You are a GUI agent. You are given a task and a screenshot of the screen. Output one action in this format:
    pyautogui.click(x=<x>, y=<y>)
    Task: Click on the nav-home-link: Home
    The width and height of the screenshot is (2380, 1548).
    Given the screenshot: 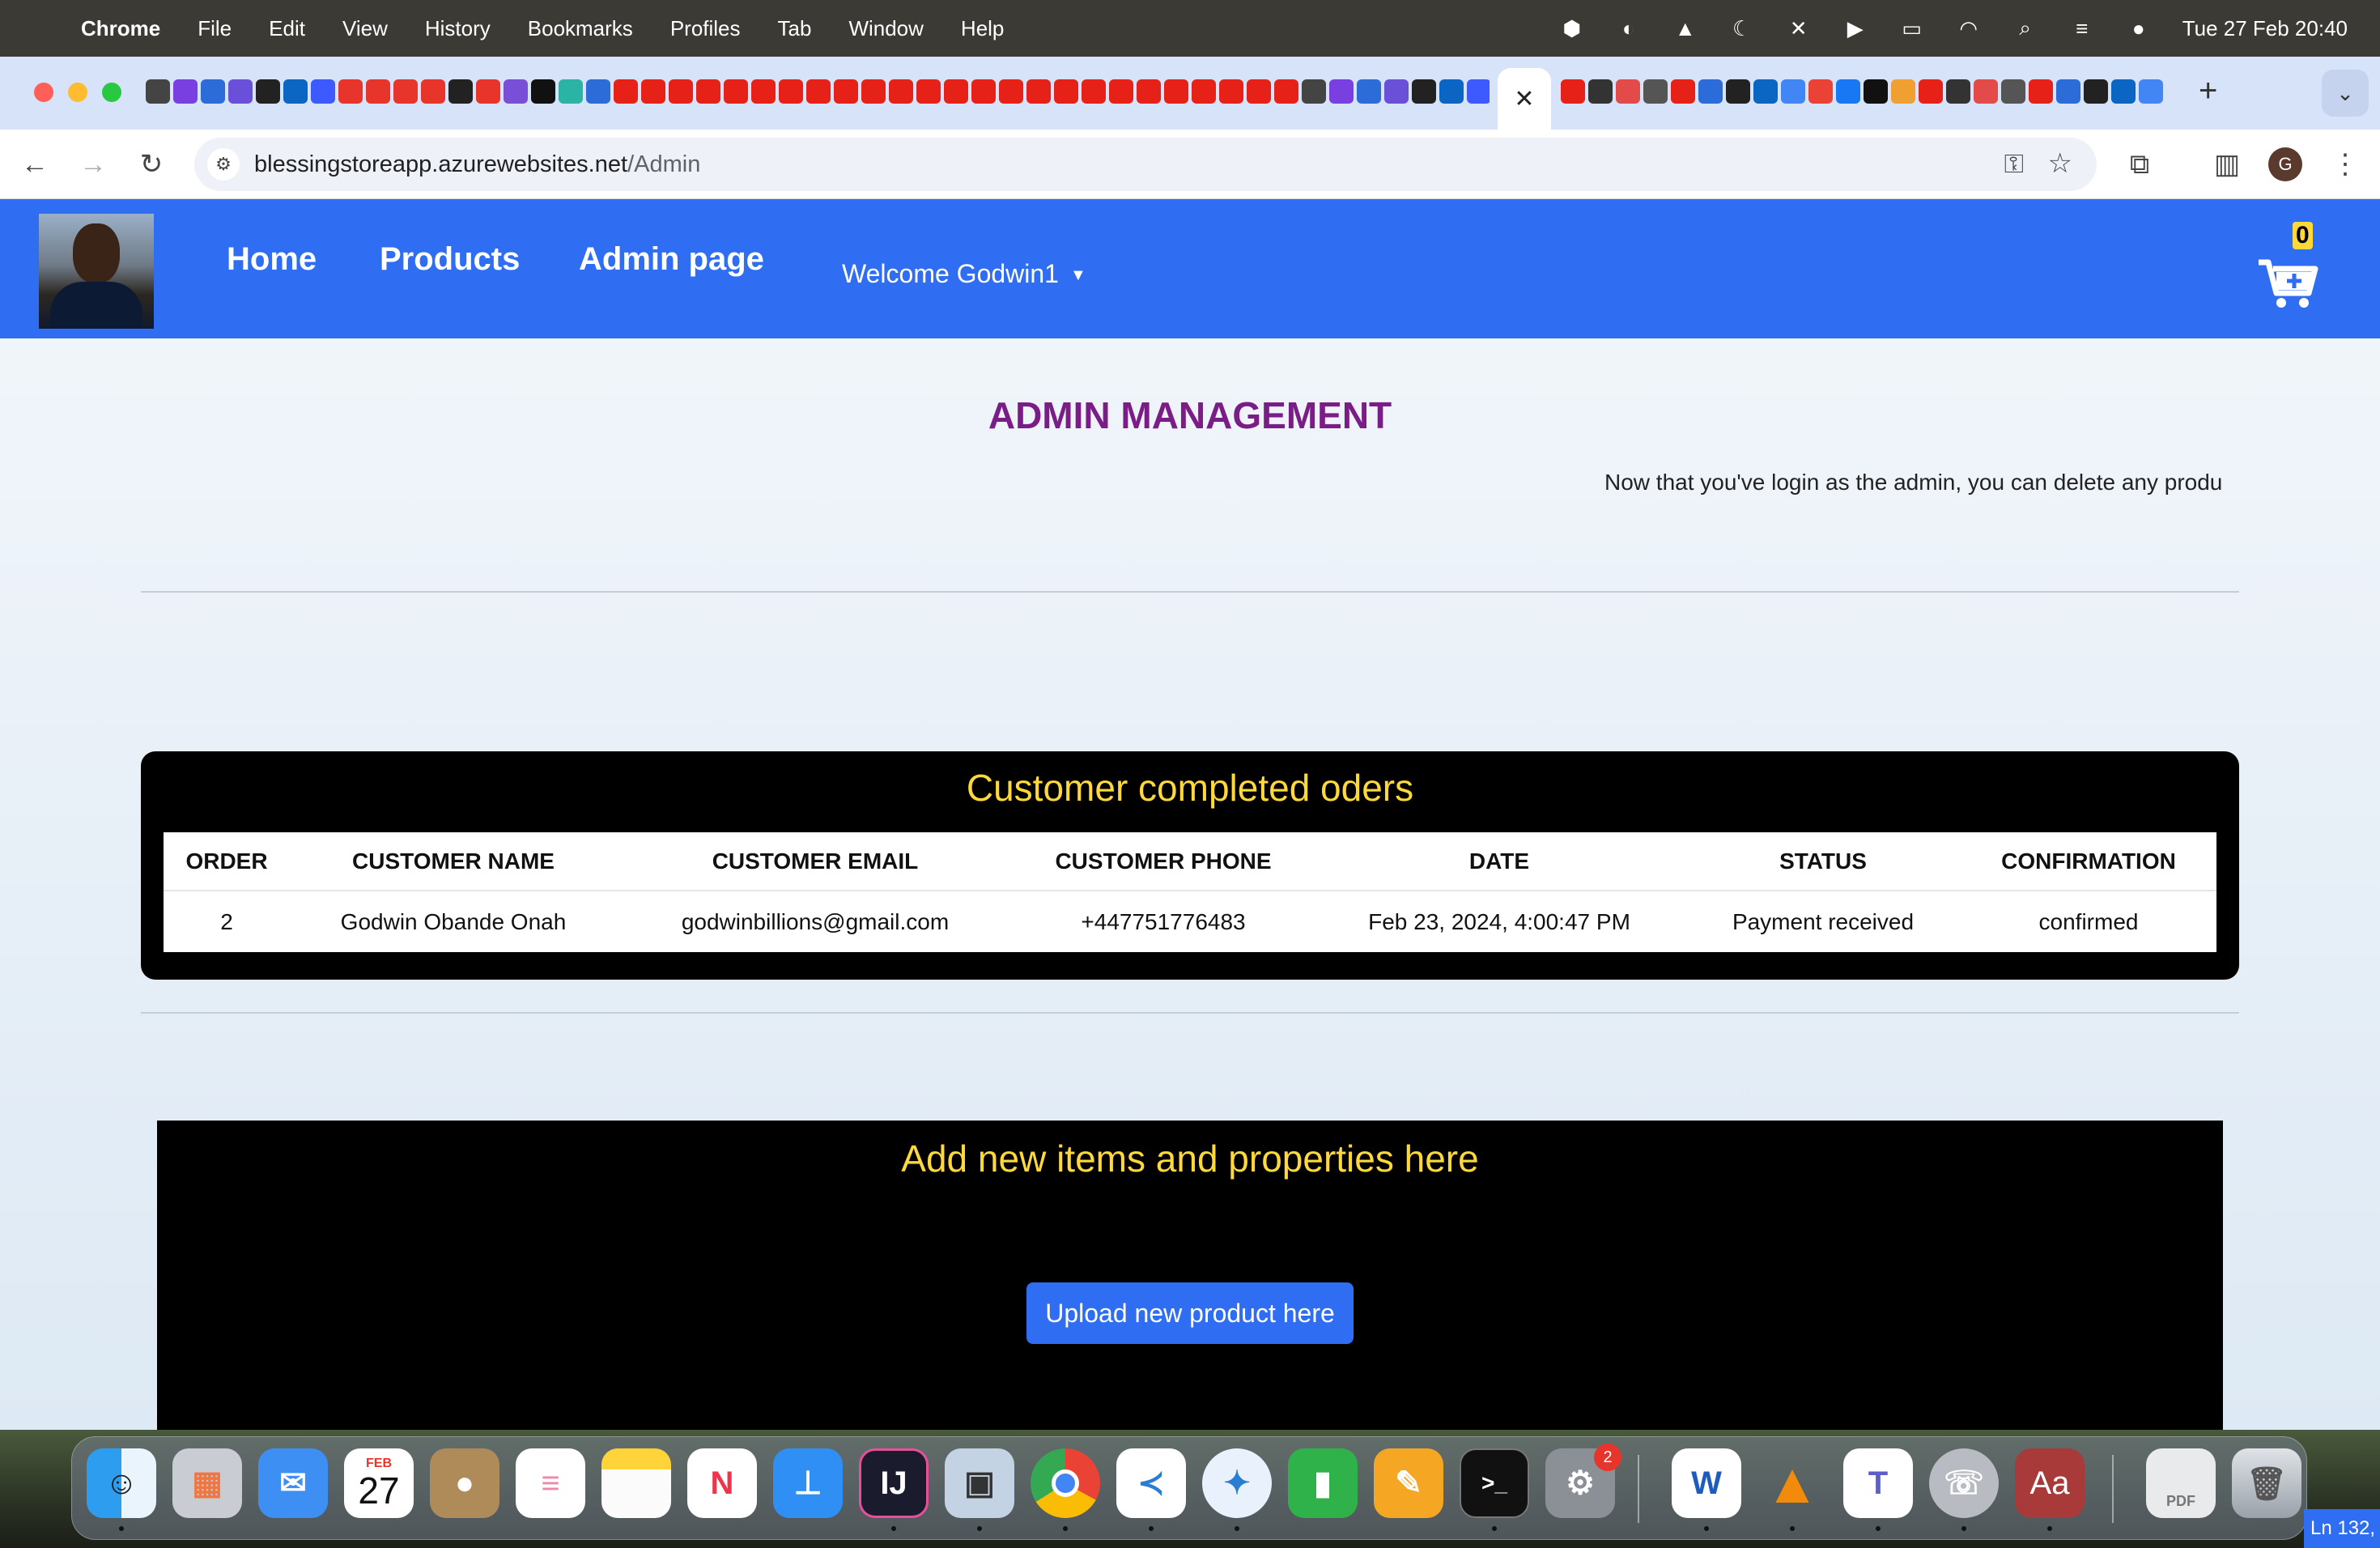 What is the action you would take?
    pyautogui.click(x=272, y=259)
    